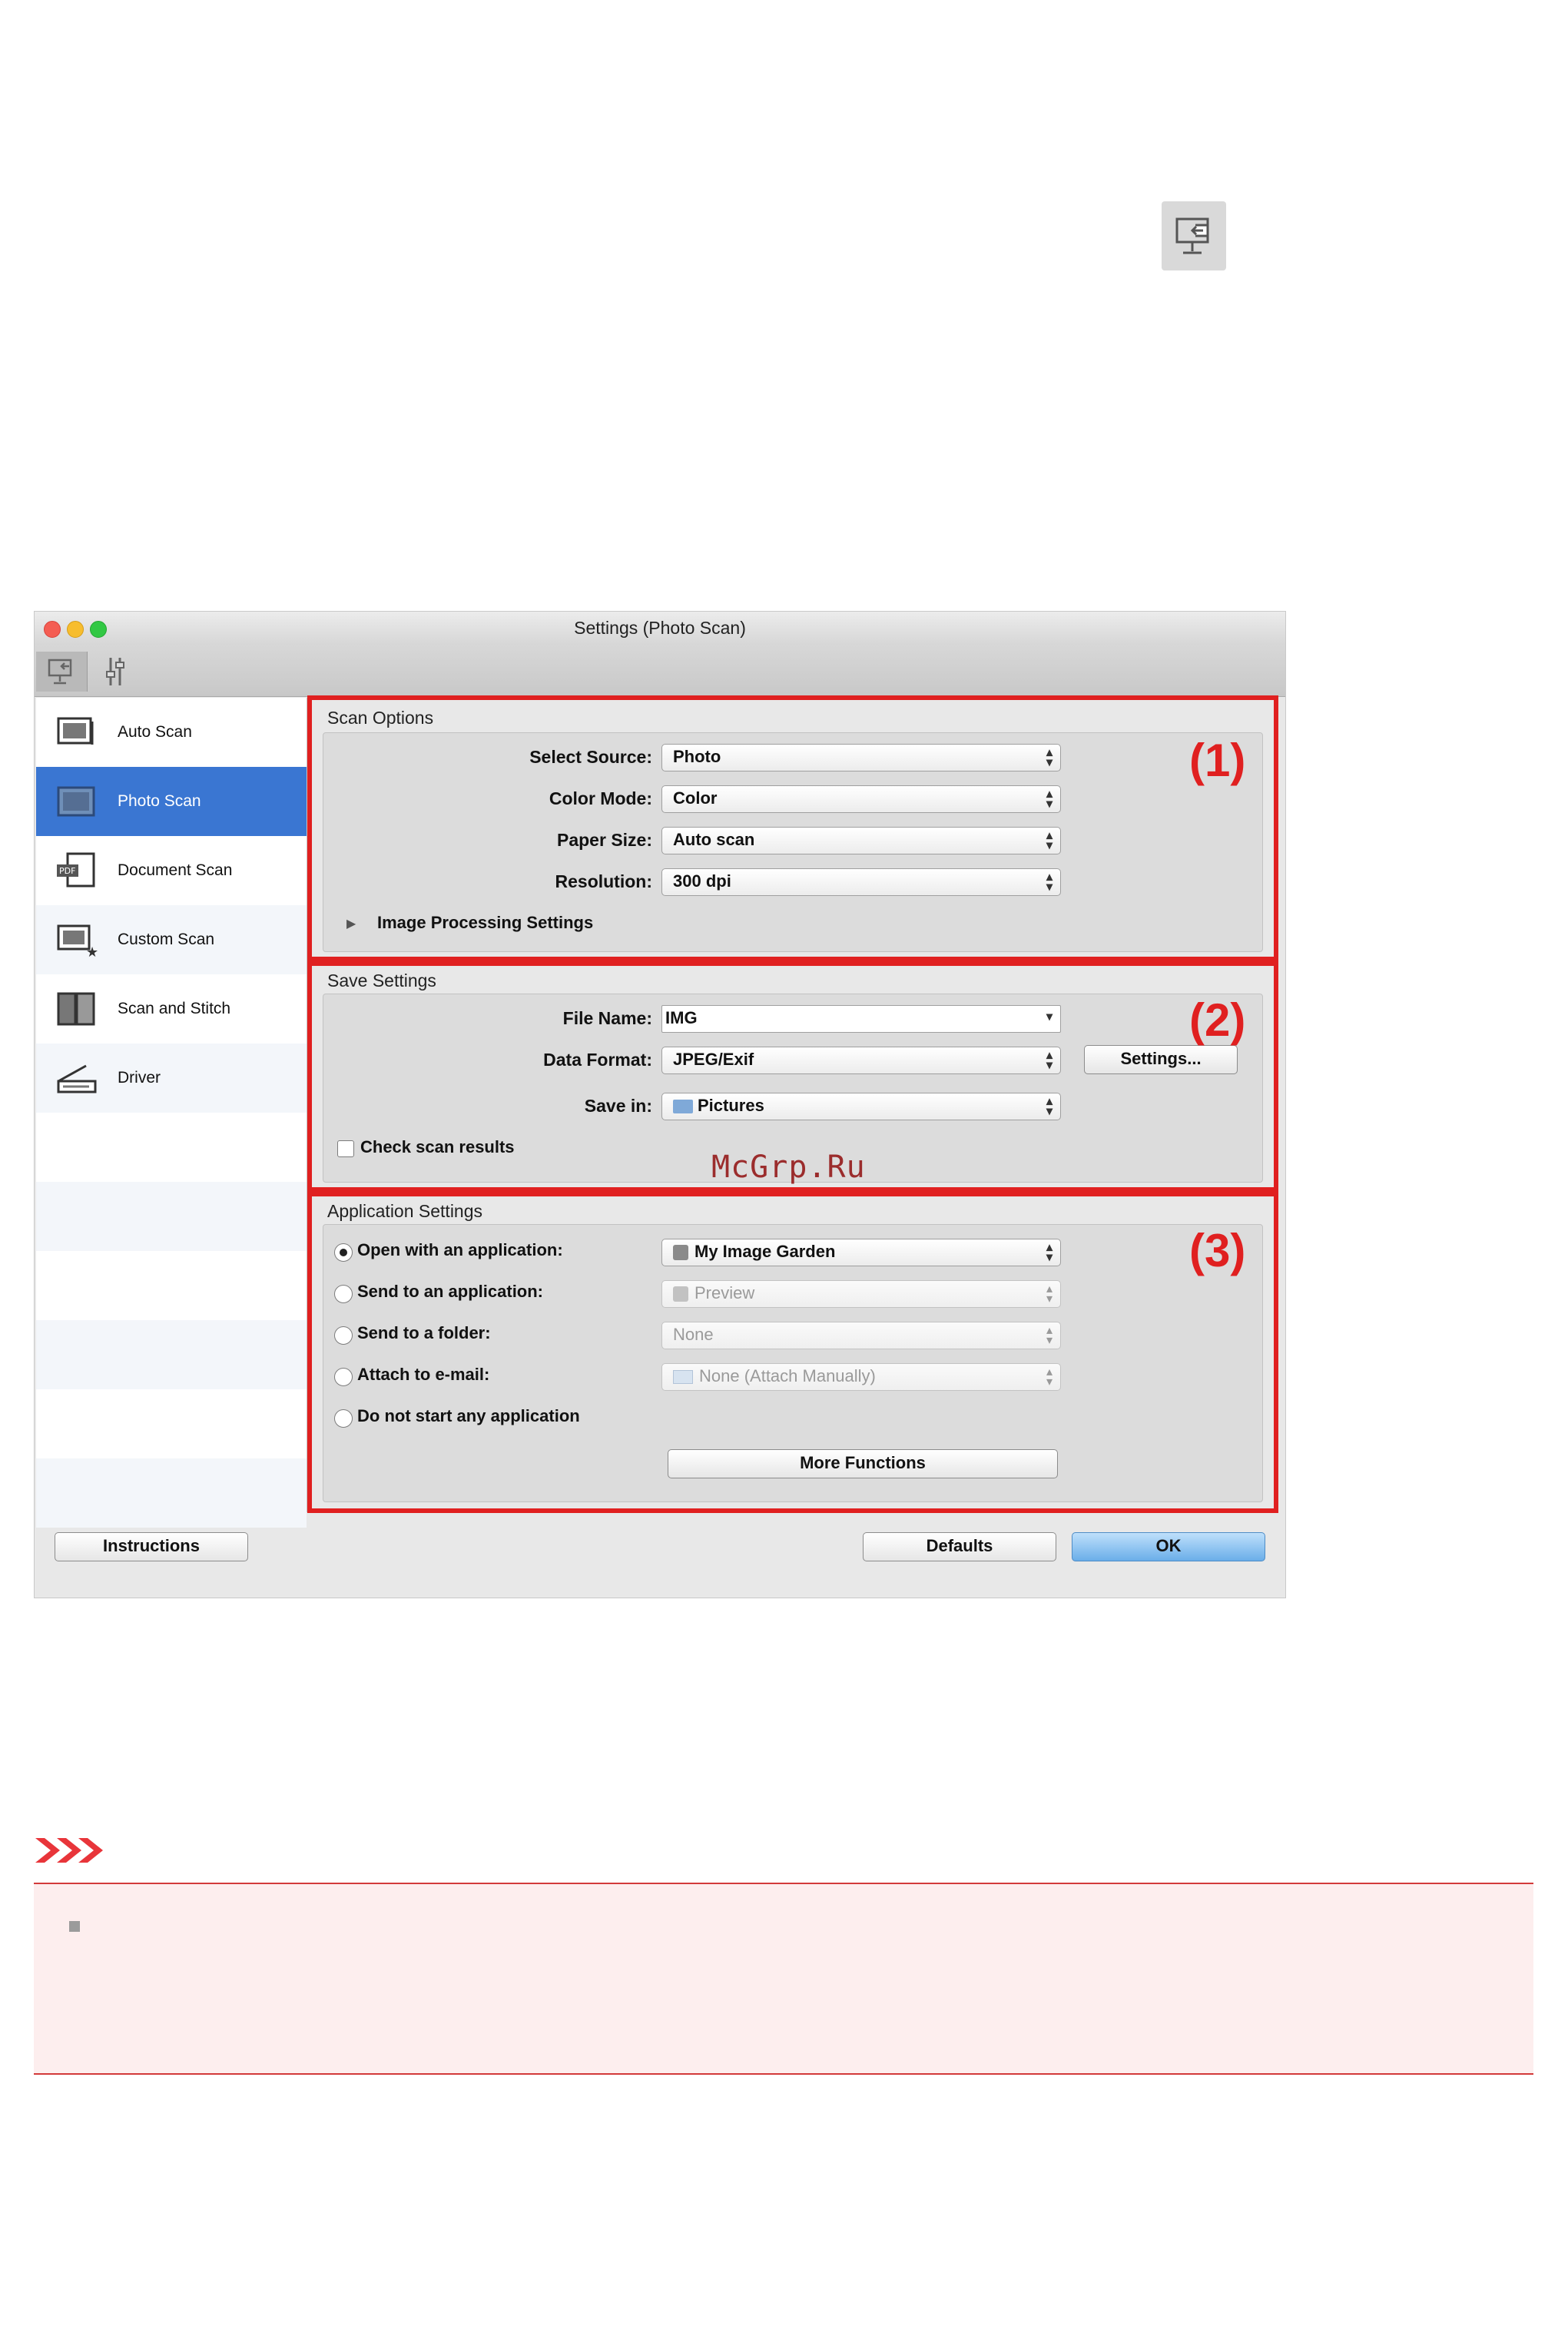  What do you see at coordinates (600, 798) in the screenshot?
I see `color-mode-label: Color Mode:` at bounding box center [600, 798].